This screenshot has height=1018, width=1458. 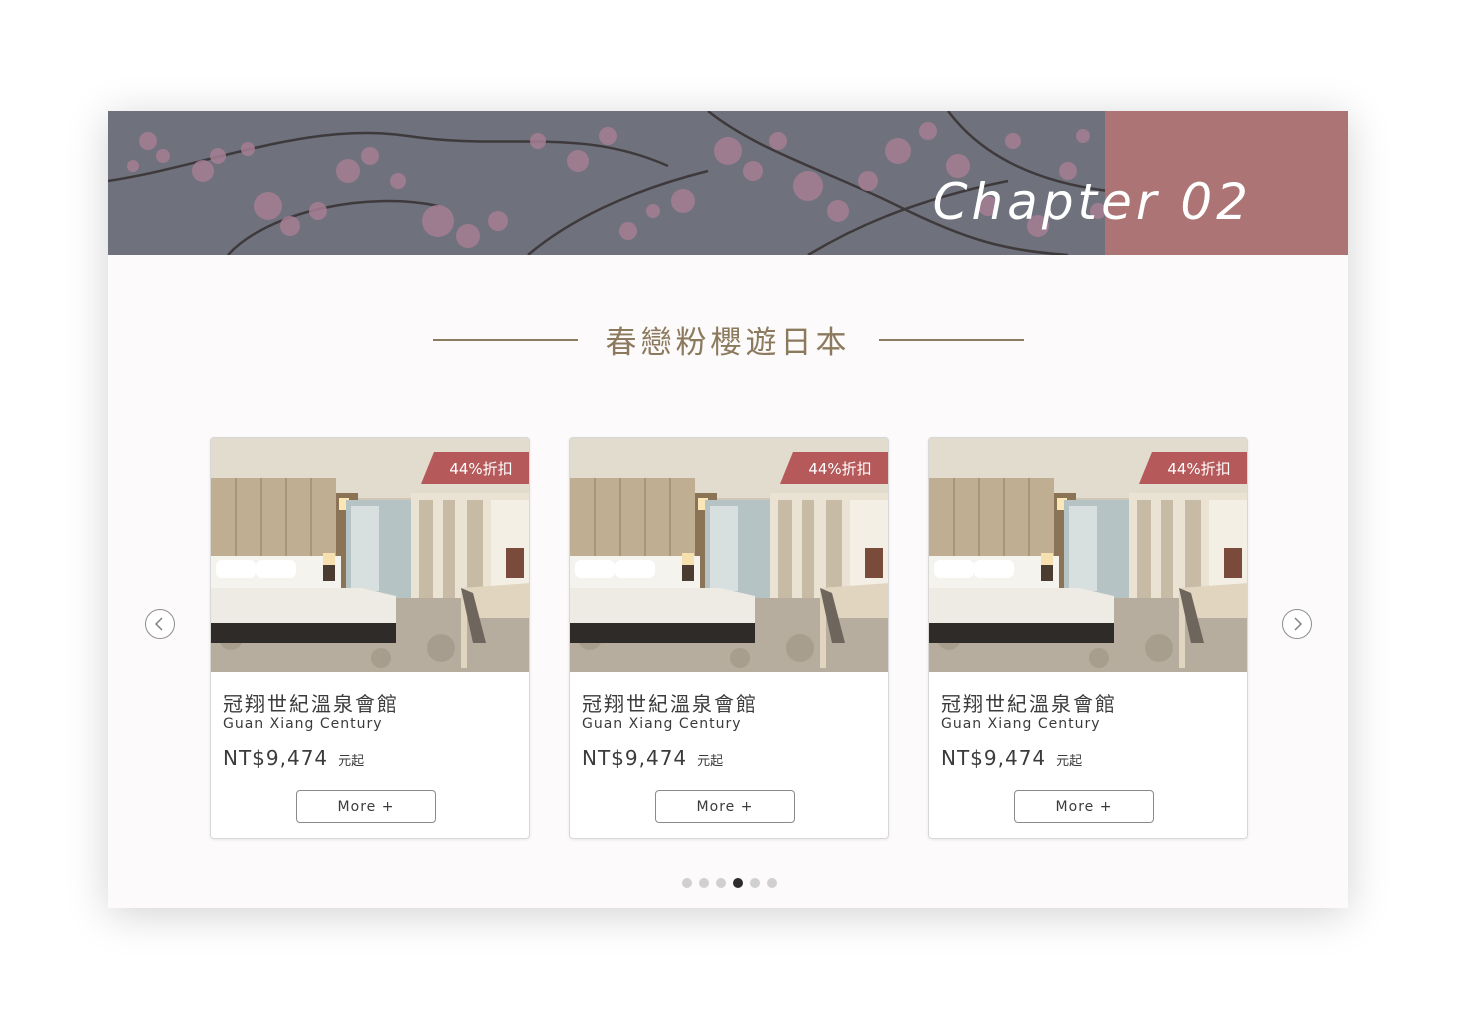 I want to click on chevron-right-icon, so click(x=1298, y=624).